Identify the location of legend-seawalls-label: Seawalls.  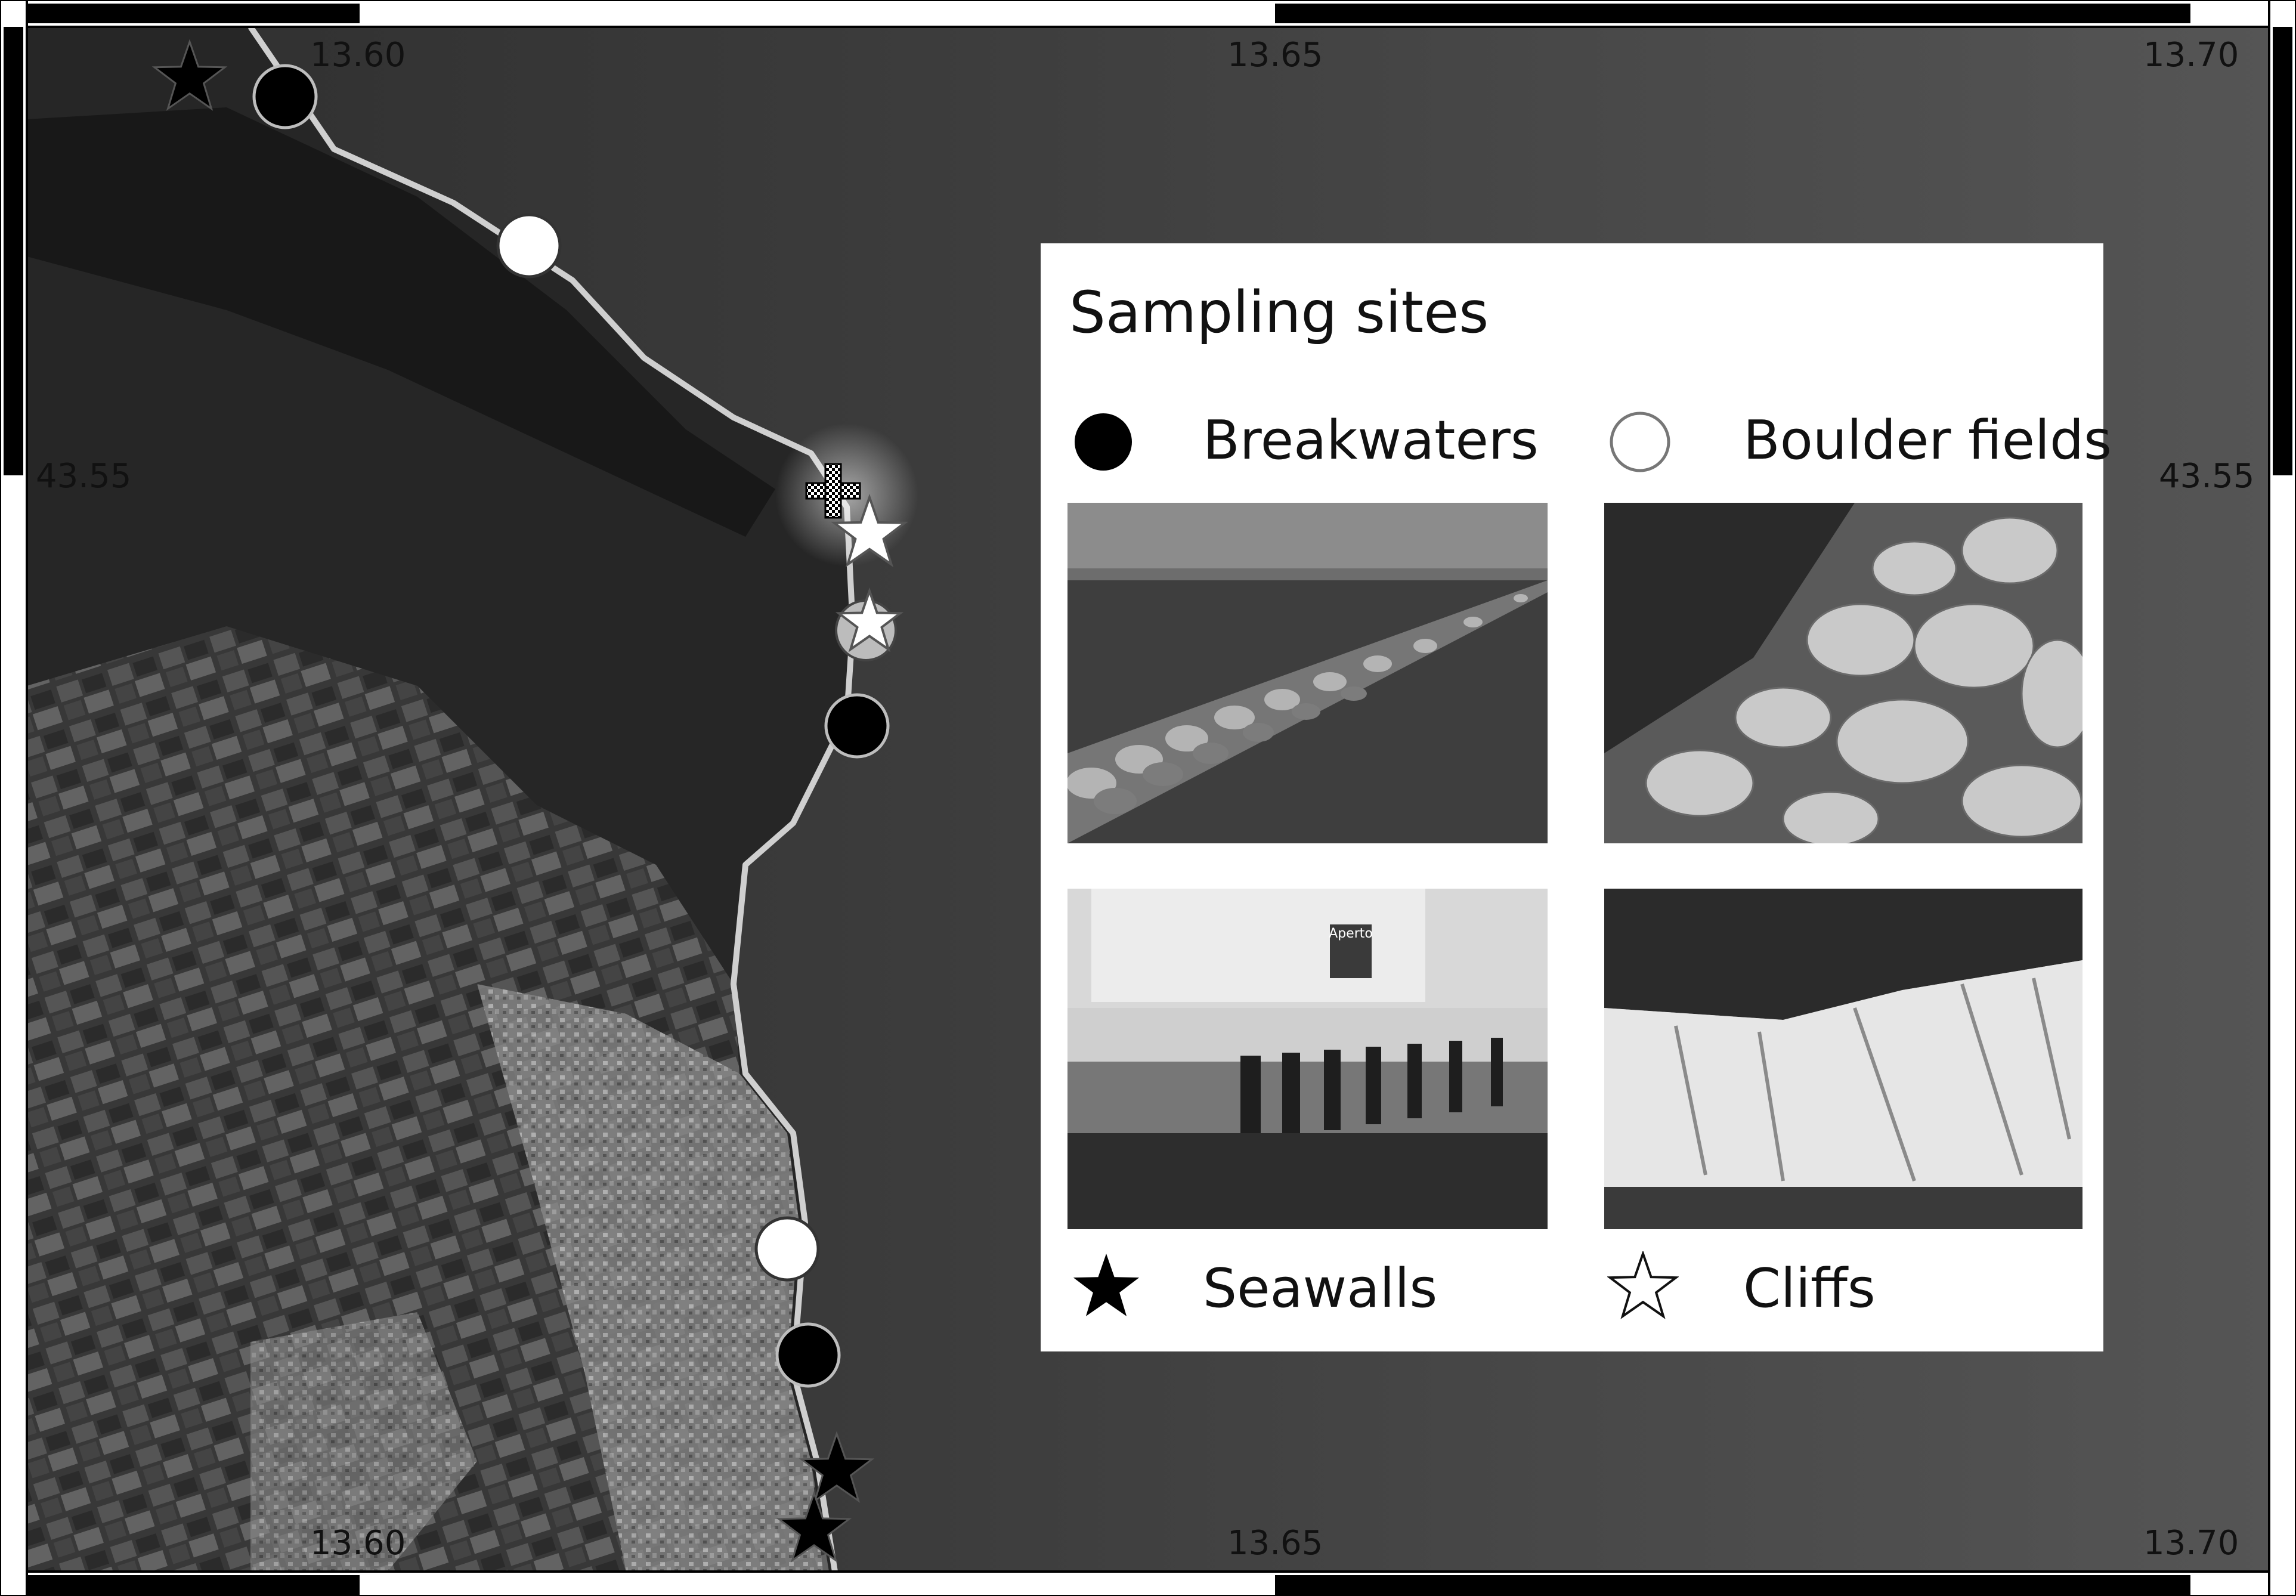
(1320, 1288).